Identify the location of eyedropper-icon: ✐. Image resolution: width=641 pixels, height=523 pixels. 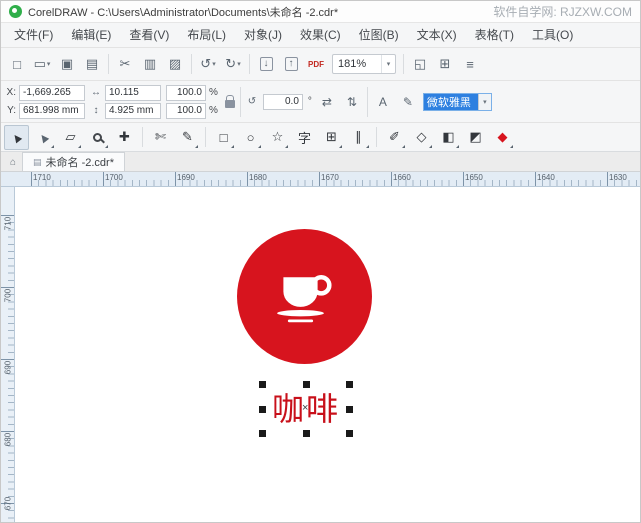
(394, 136).